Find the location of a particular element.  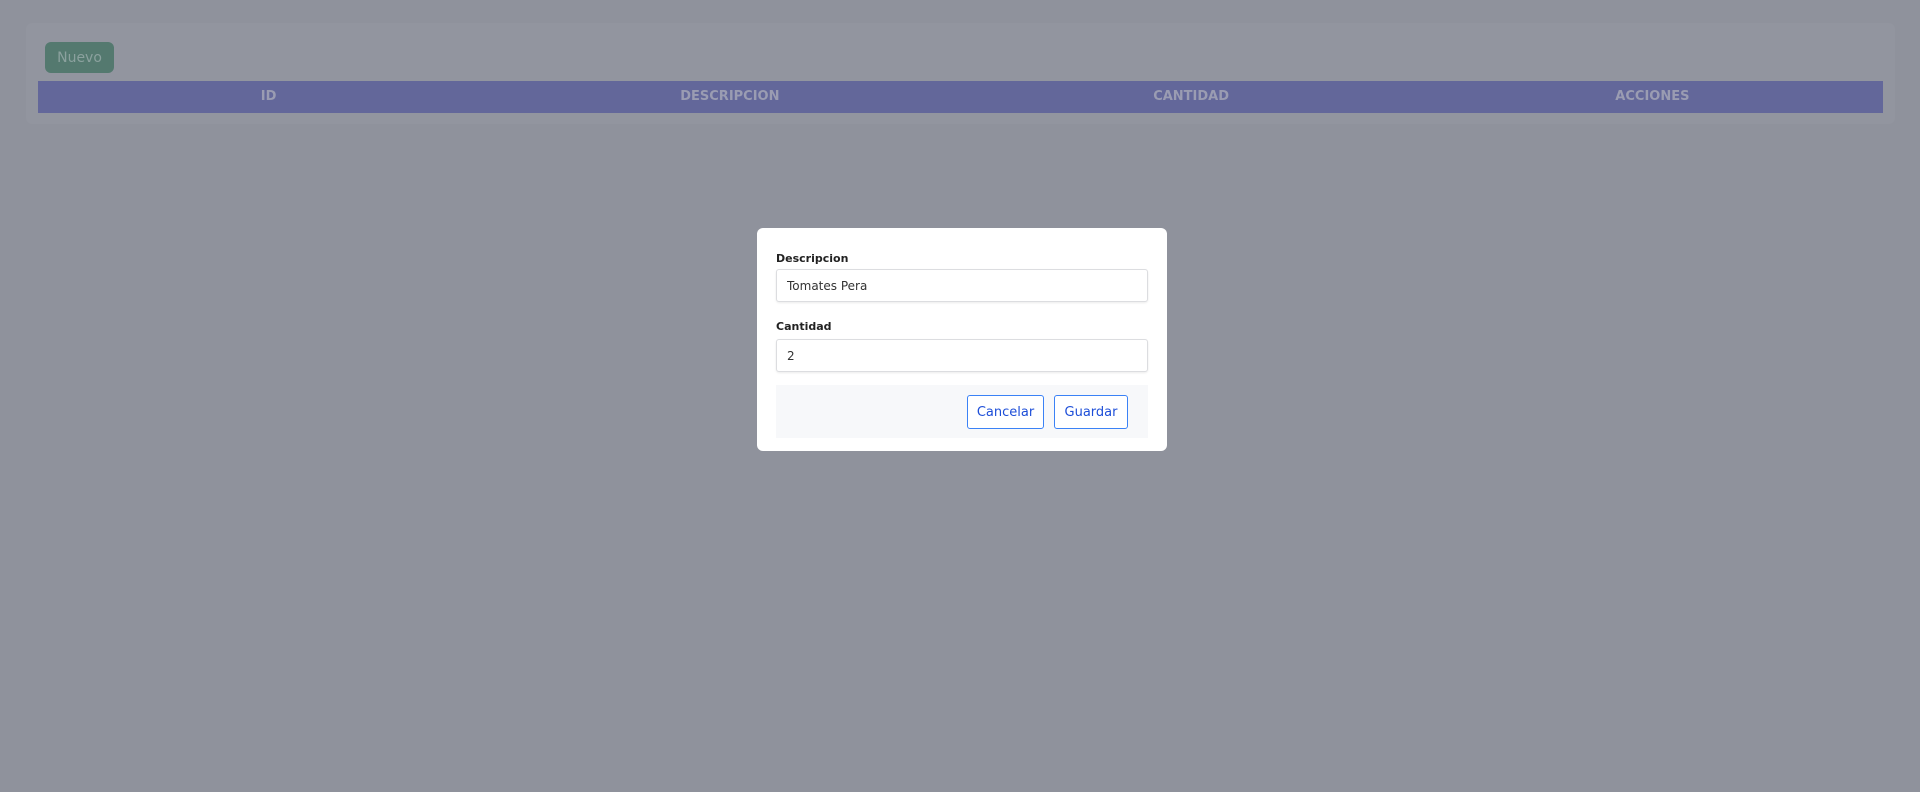

descripcion-label: Descripcion is located at coordinates (812, 258).